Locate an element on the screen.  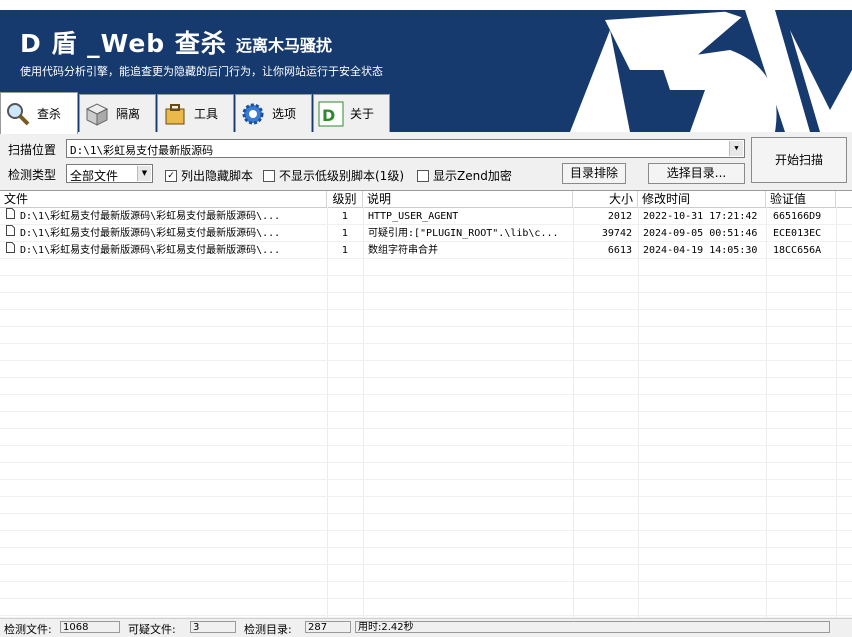
row-mtime: 2024-09-05 00:51:46 is located at coordinates (700, 233).